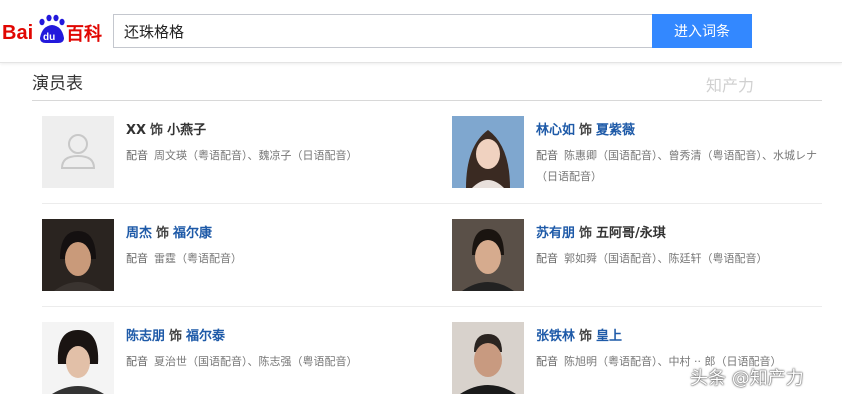 Image resolution: width=842 pixels, height=408 pixels. I want to click on voice-info: 配音 夏治世（国语配音）、陈志强（粤语配音）, so click(269, 361).